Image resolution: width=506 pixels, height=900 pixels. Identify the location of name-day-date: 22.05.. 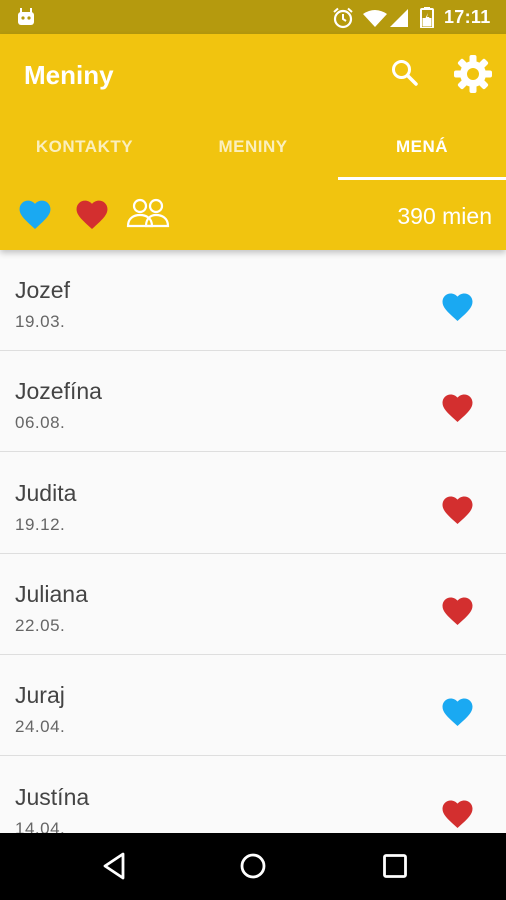
(40, 625).